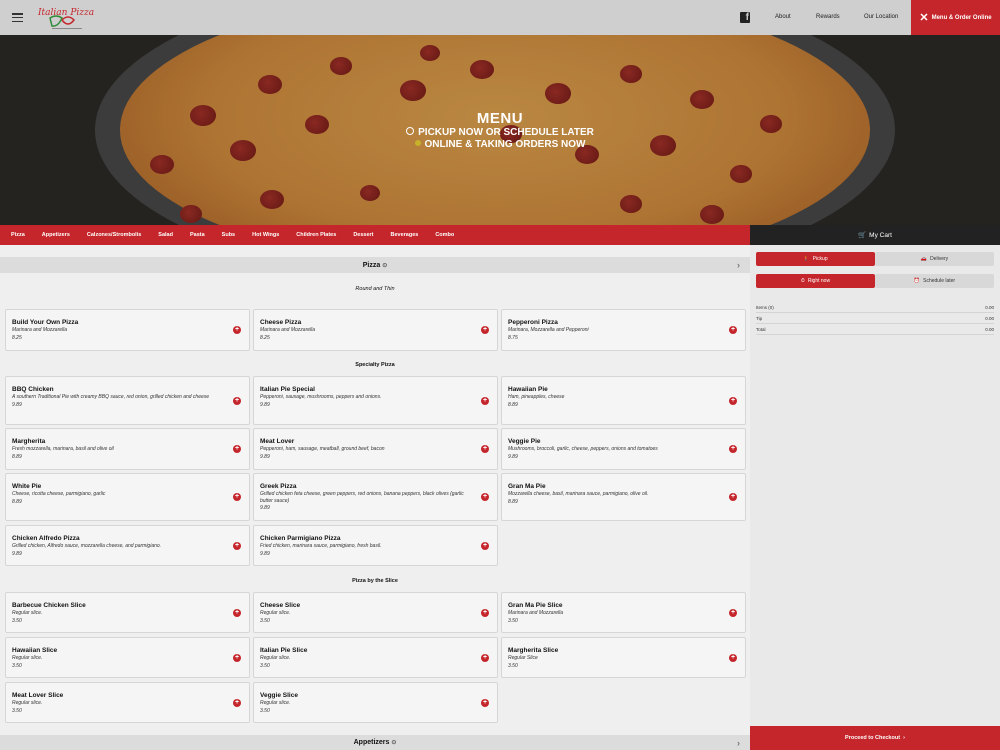 The image size is (1000, 750). Describe the element at coordinates (375, 265) in the screenshot. I see `section-header-pizza: Pizza ⊙ ›` at that location.